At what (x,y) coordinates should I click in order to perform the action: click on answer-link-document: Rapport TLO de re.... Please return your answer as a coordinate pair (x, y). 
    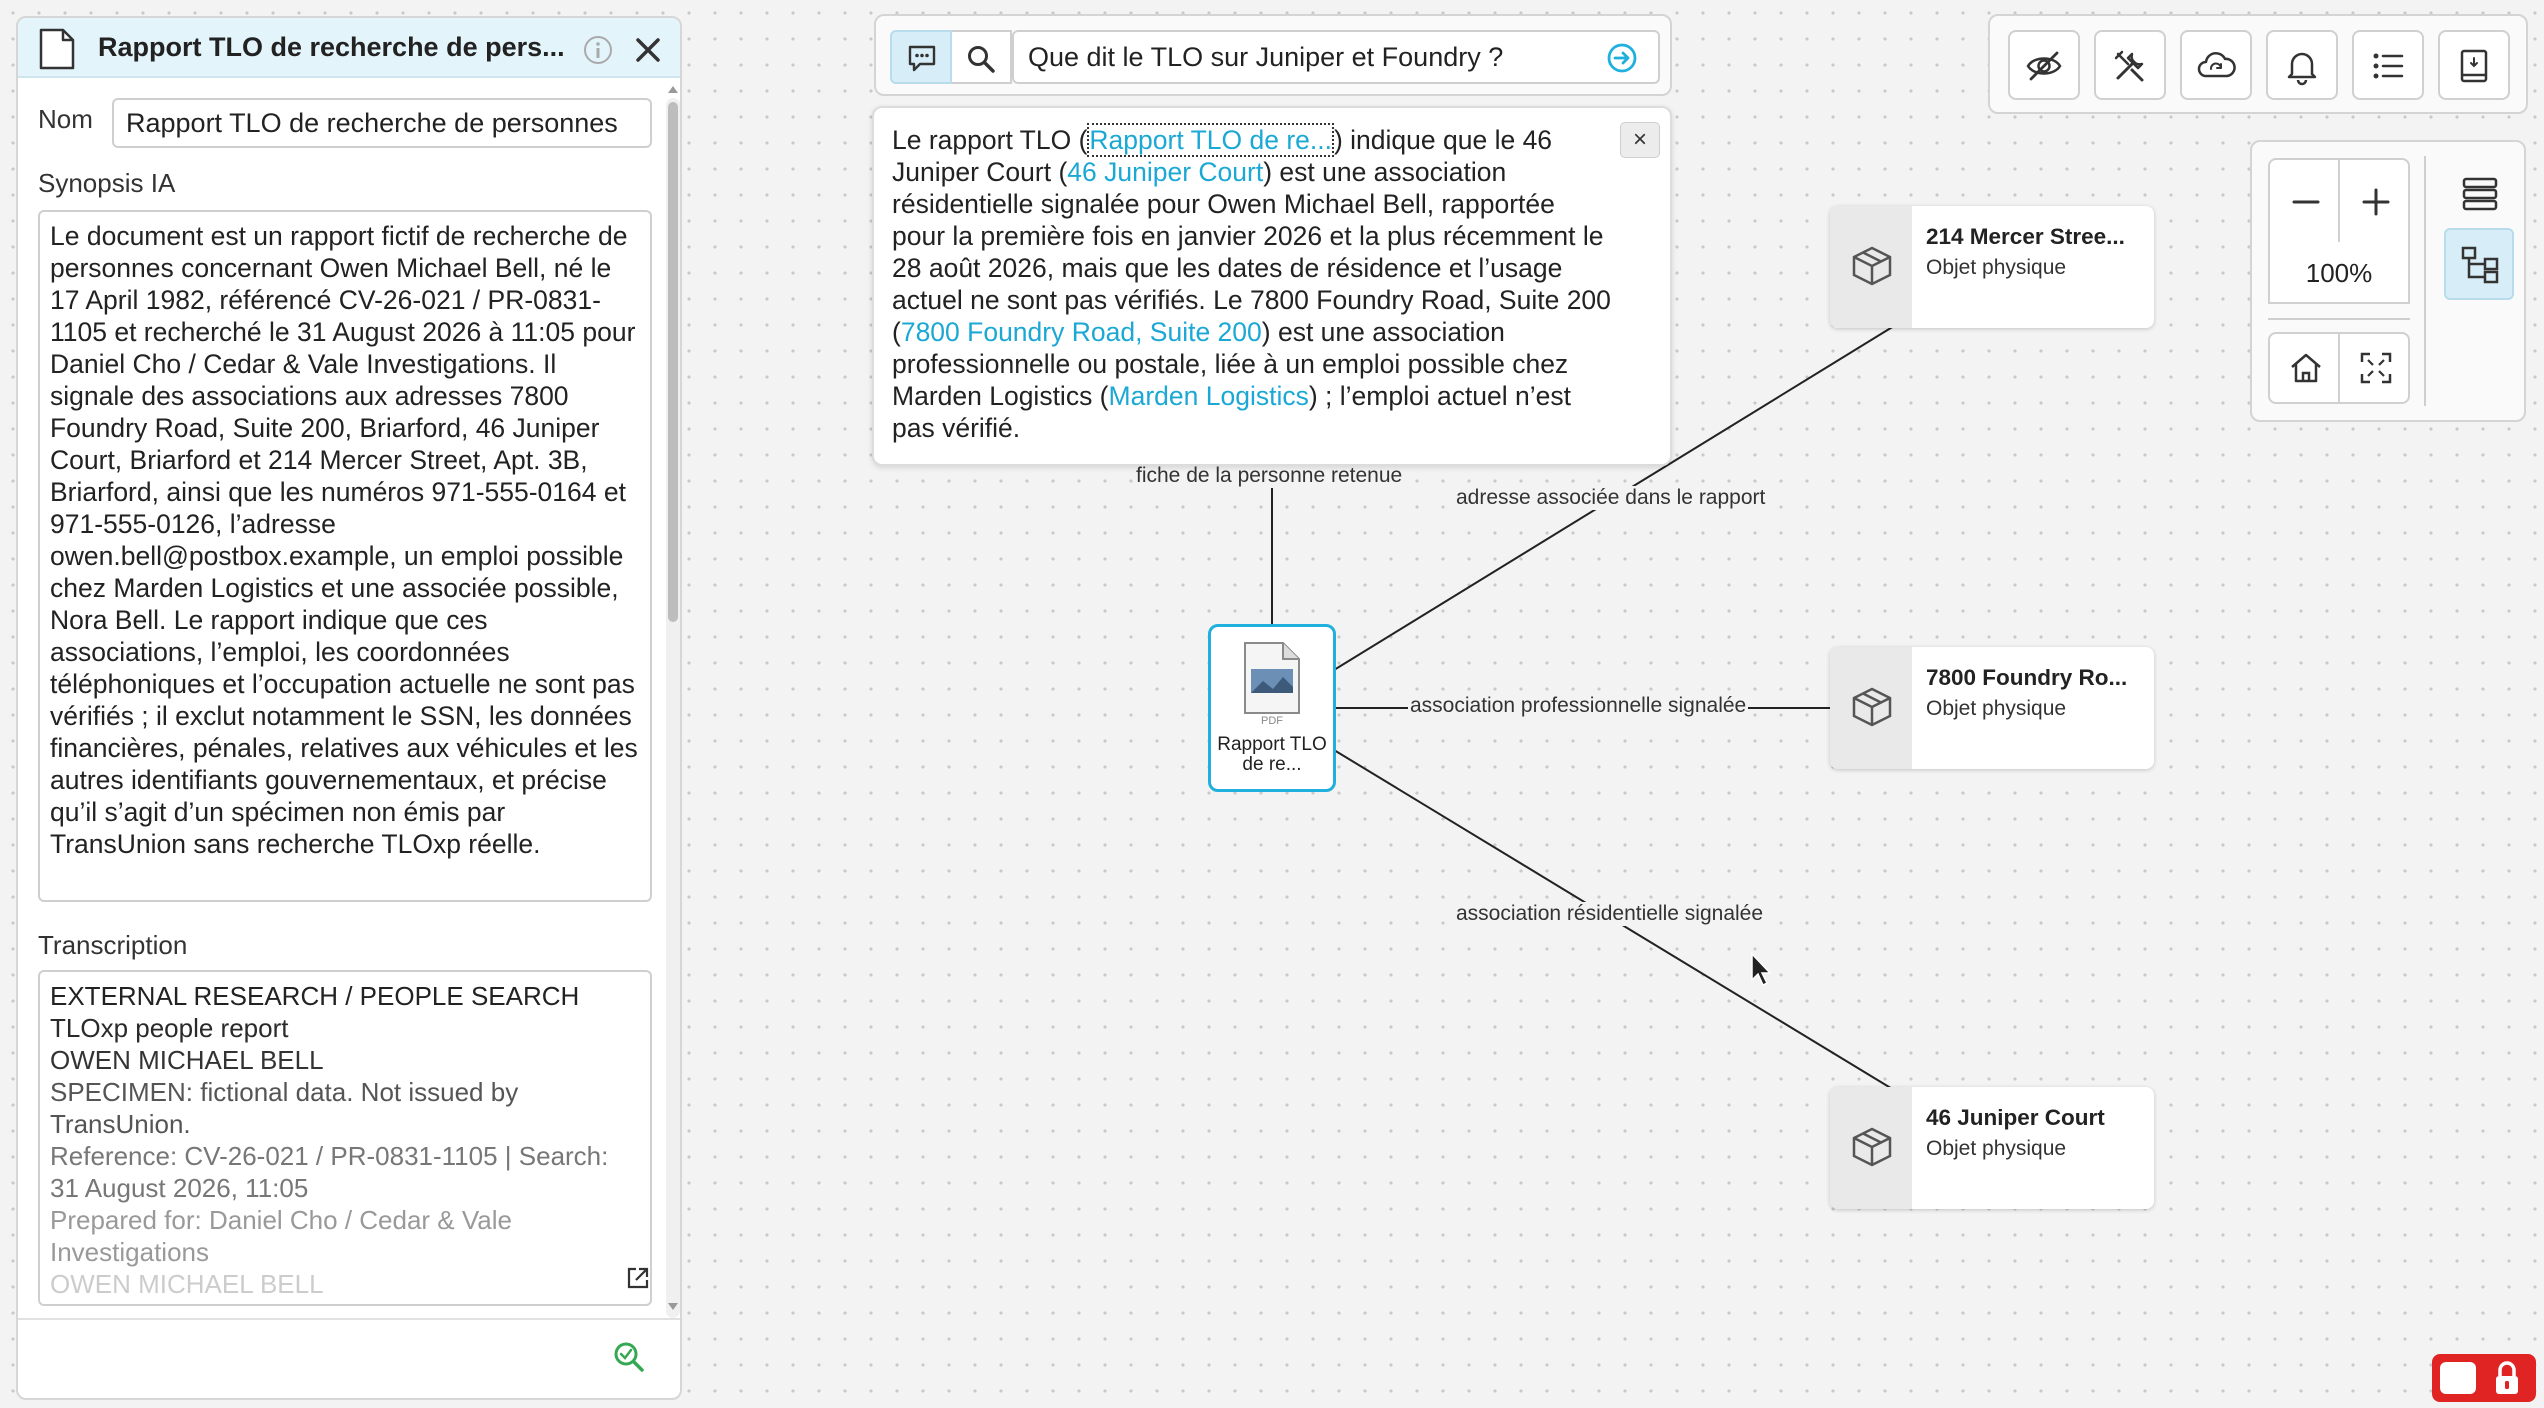
    Looking at the image, I should click on (1210, 140).